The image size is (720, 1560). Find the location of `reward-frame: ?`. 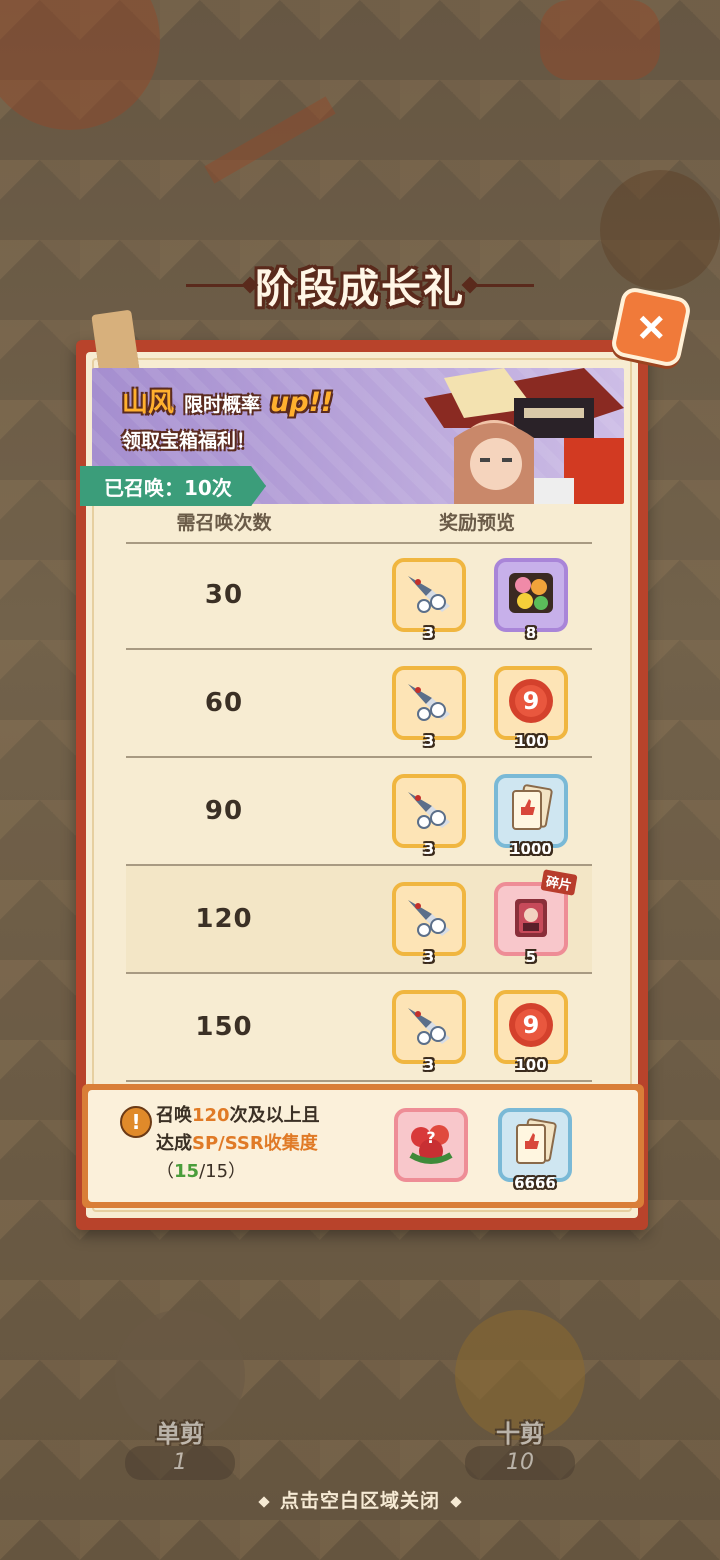

reward-frame: ? is located at coordinates (431, 1145).